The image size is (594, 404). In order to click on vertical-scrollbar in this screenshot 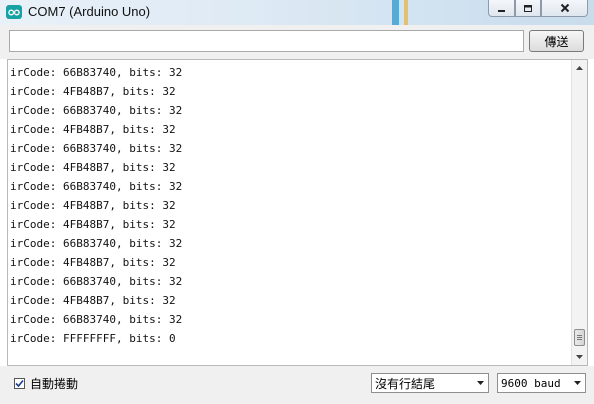, I will do `click(579, 212)`.